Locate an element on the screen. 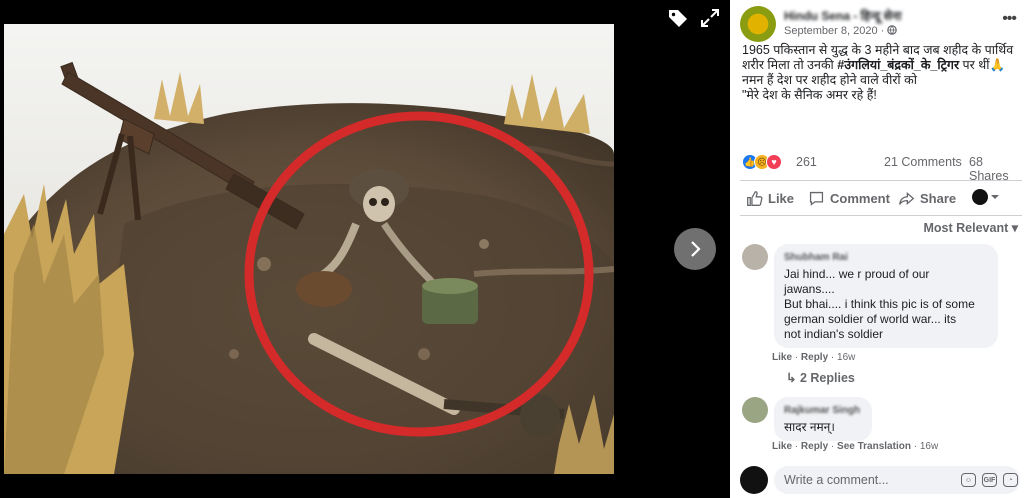 The height and width of the screenshot is (498, 1024). emoji-icon: ☺ is located at coordinates (968, 480).